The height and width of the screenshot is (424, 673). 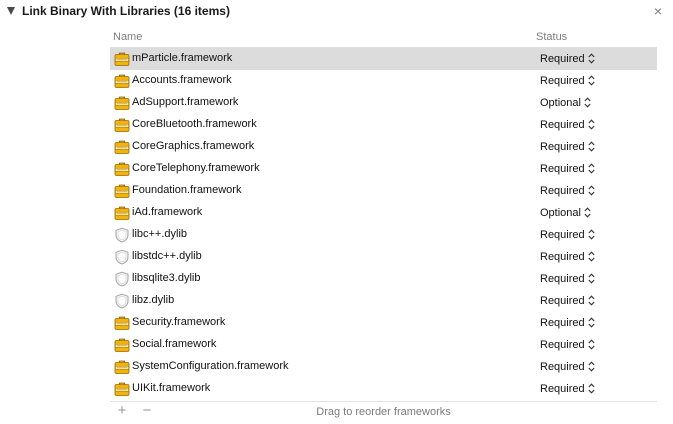 I want to click on library-name: CoreGraphics.framework, so click(x=193, y=146).